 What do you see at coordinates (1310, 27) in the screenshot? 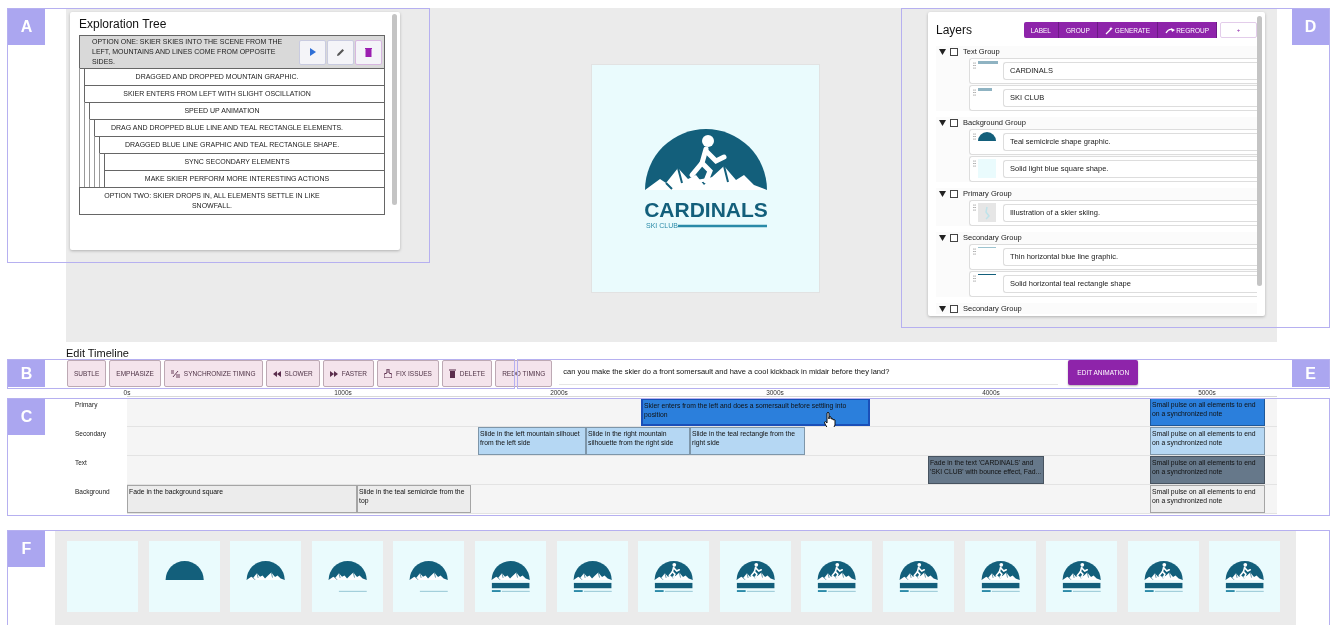
I see `panel-letter: D` at bounding box center [1310, 27].